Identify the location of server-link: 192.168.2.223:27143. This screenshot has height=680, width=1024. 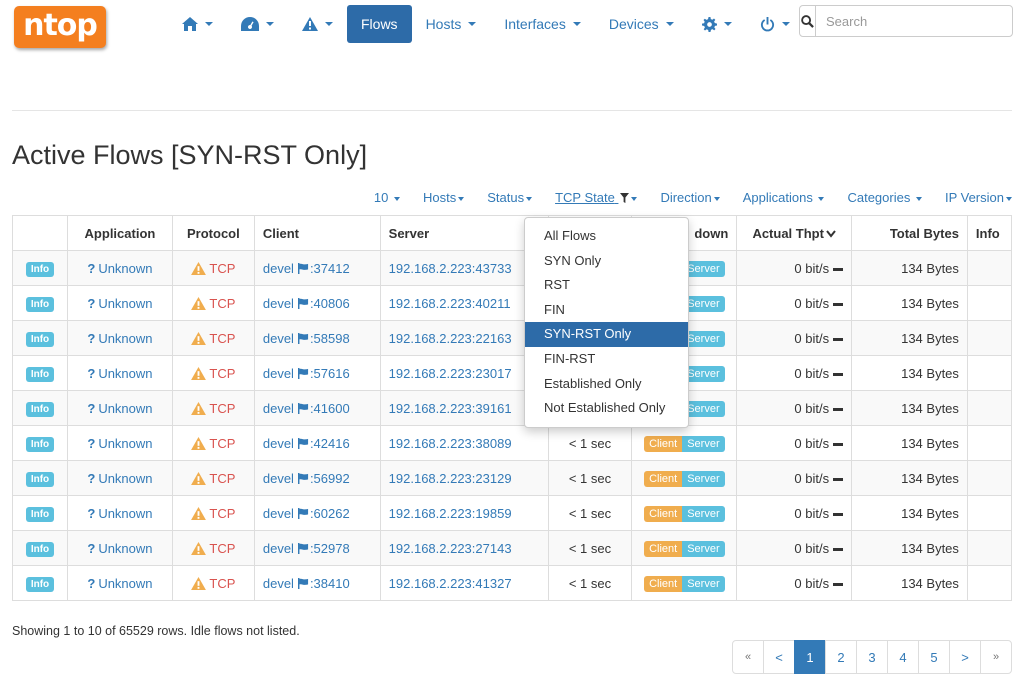
(450, 548).